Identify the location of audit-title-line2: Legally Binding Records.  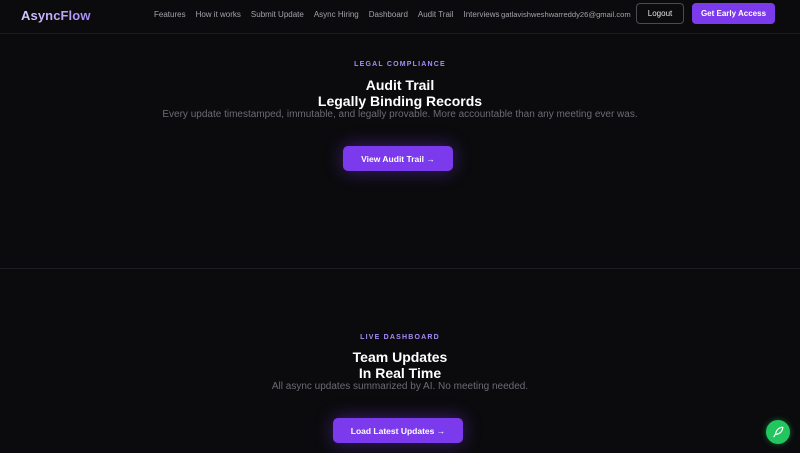
(400, 101).